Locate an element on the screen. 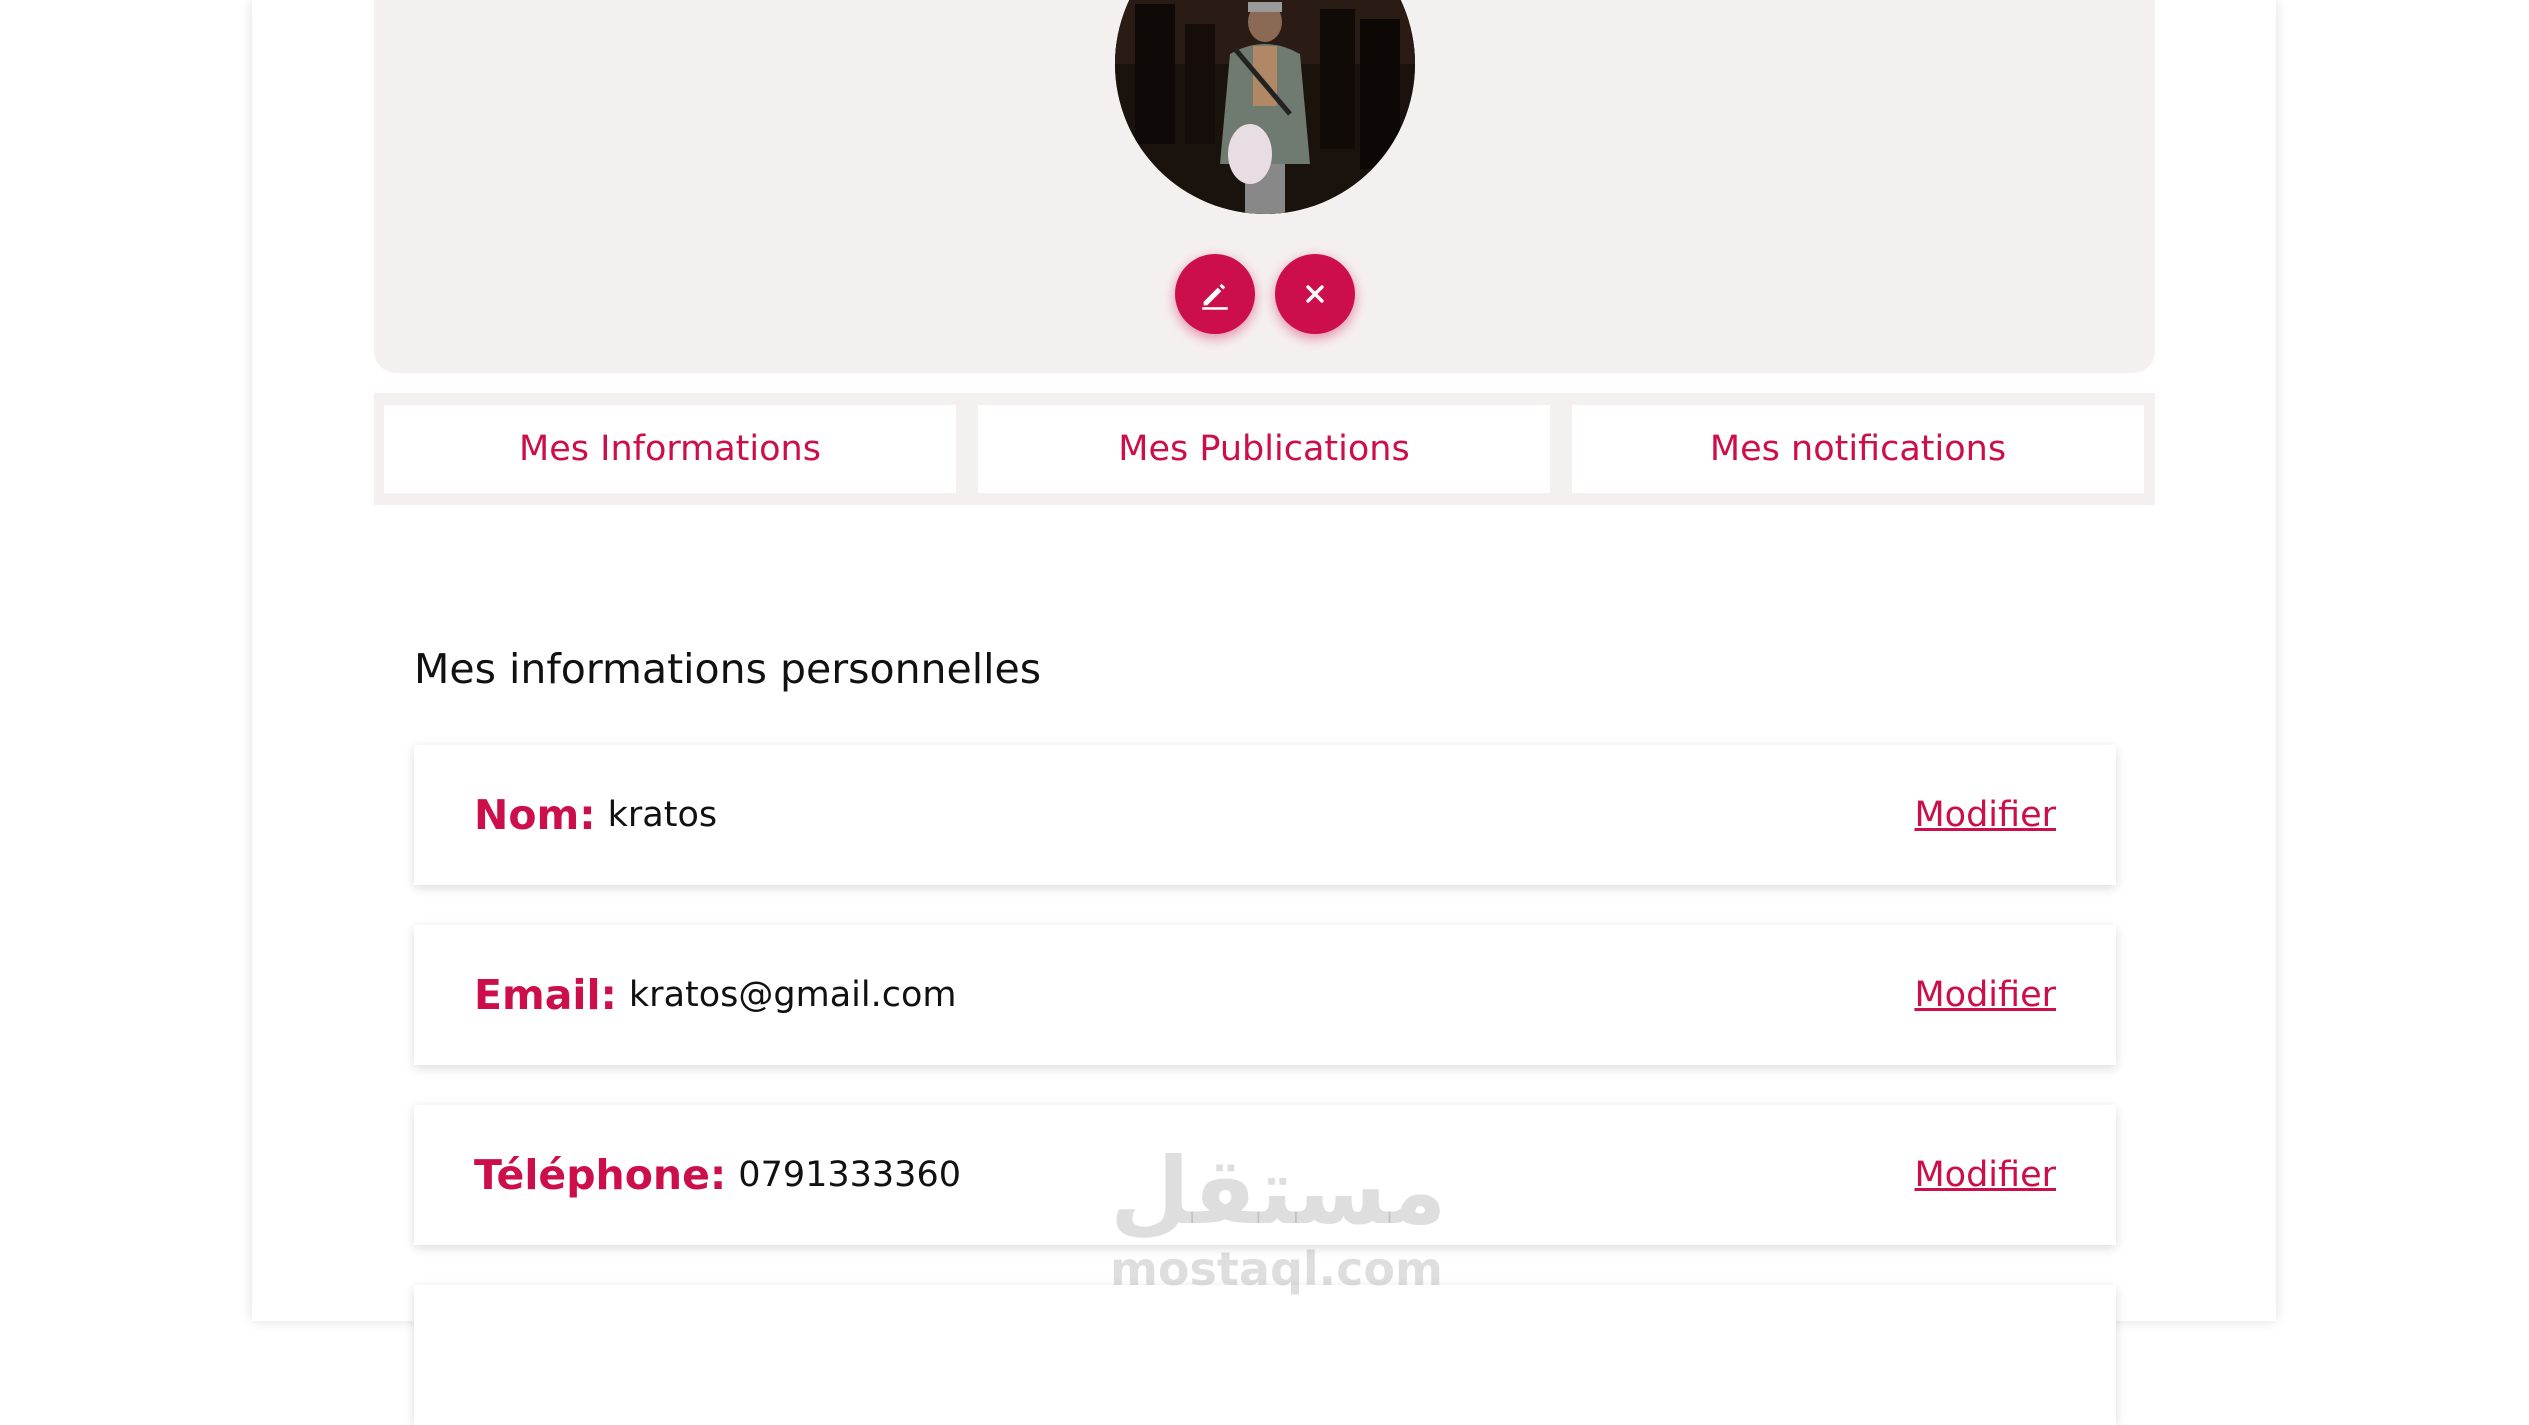 The image size is (2529, 1425). field-value: 0791333360 is located at coordinates (849, 1175).